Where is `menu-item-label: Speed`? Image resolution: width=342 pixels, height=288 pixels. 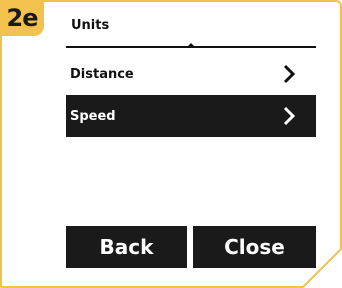
menu-item-label: Speed is located at coordinates (93, 116).